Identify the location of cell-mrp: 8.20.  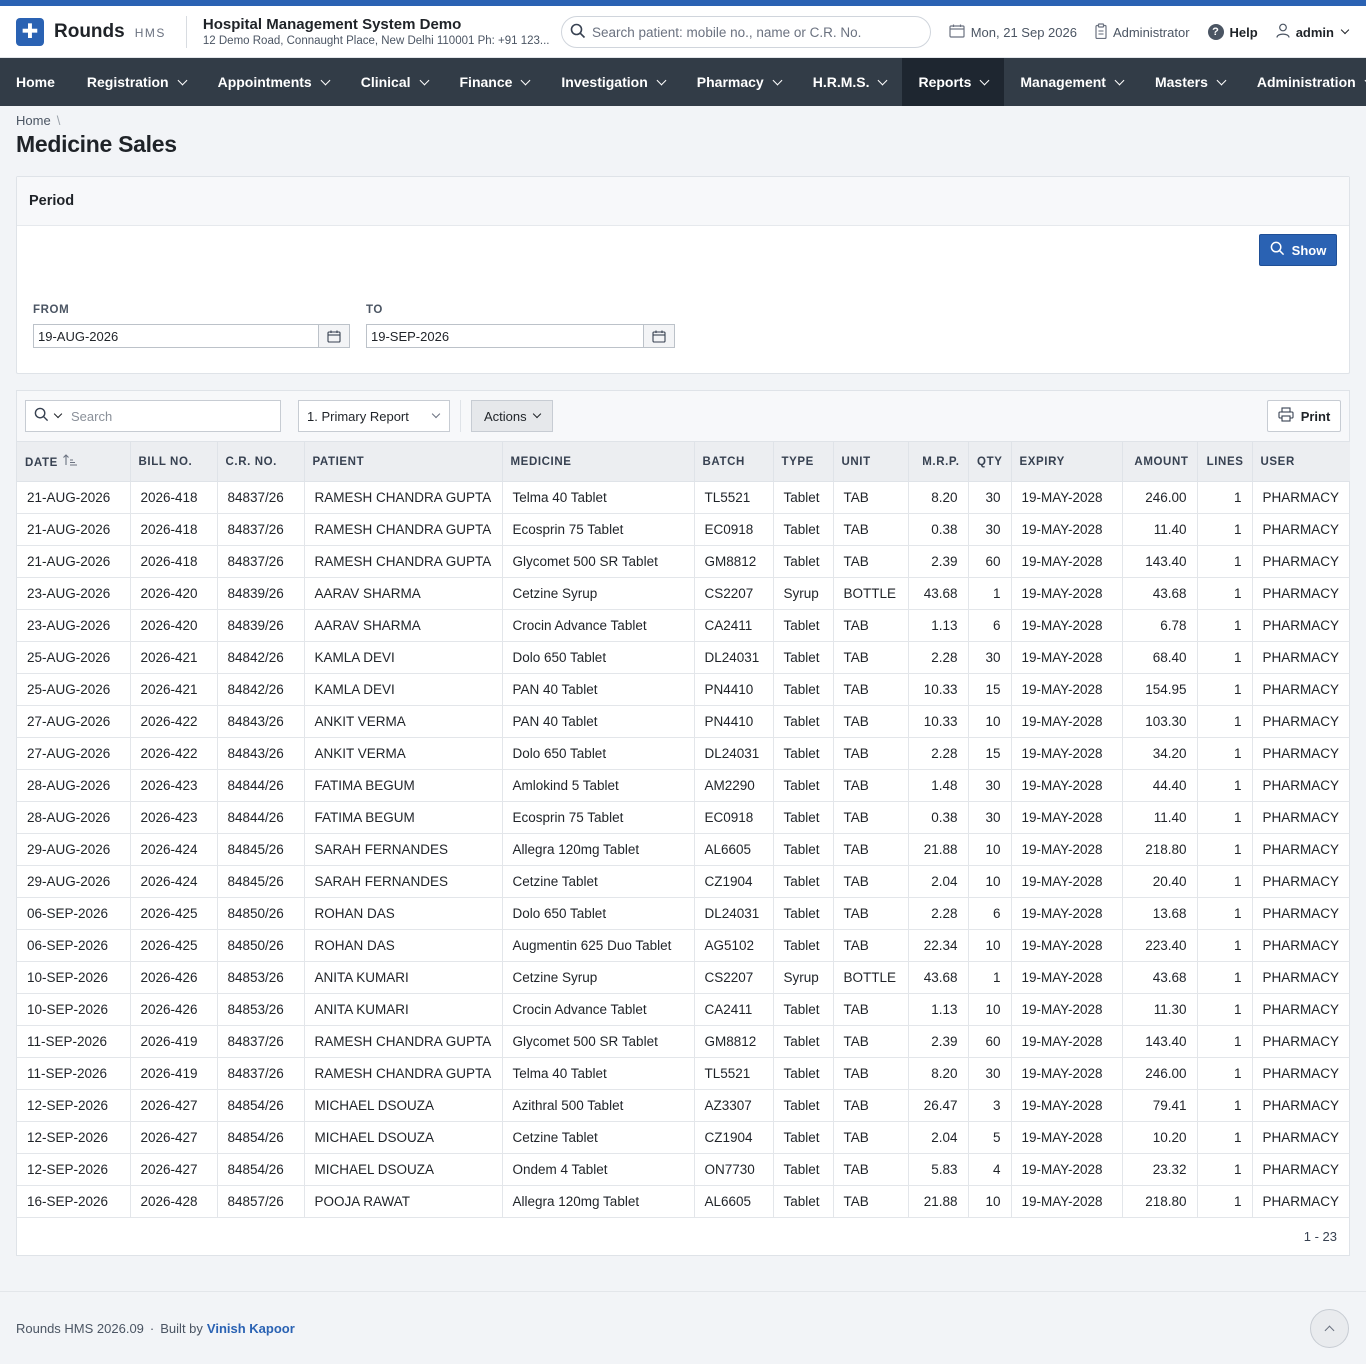
(938, 497).